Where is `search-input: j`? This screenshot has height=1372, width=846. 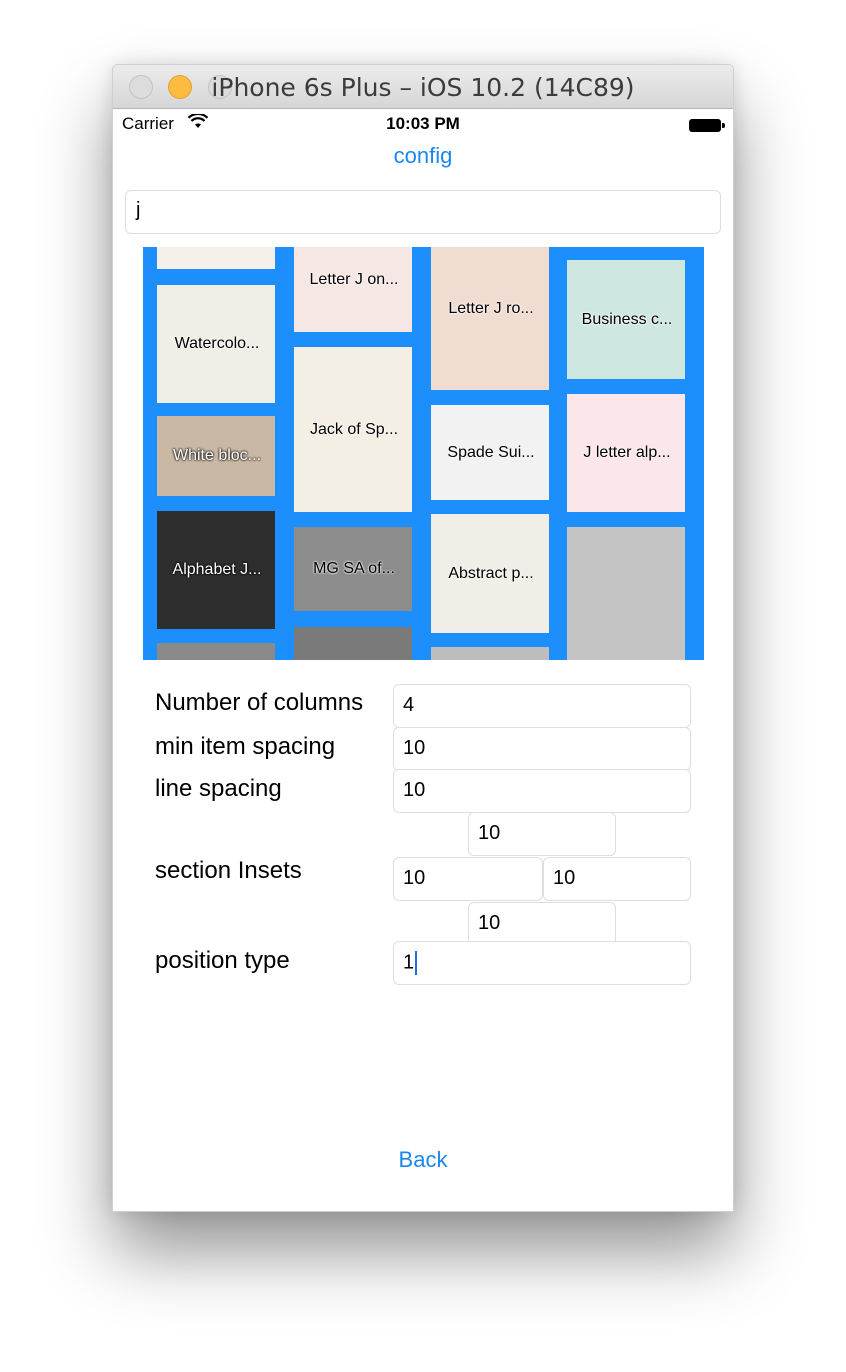
search-input: j is located at coordinates (423, 212).